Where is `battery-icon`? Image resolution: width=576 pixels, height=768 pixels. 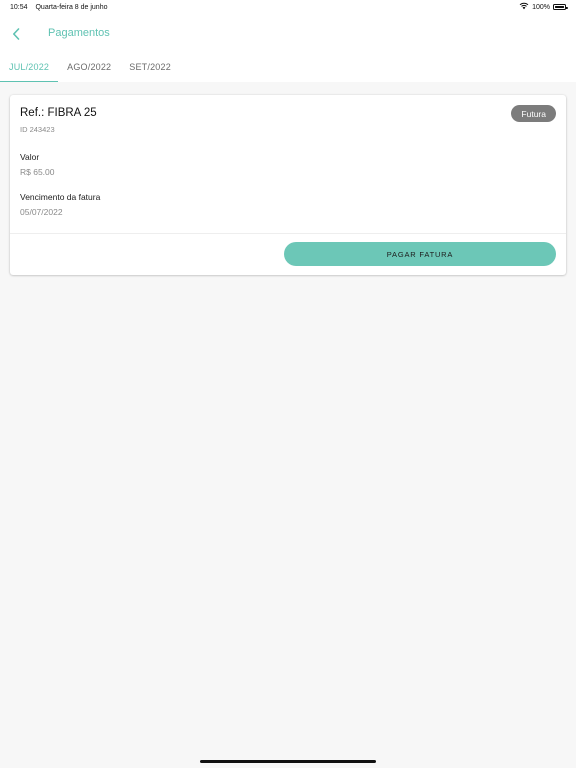 battery-icon is located at coordinates (560, 7).